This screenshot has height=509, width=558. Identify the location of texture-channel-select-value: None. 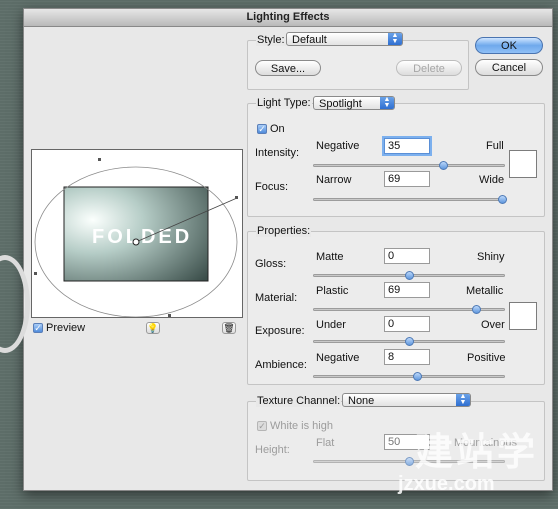
(361, 401).